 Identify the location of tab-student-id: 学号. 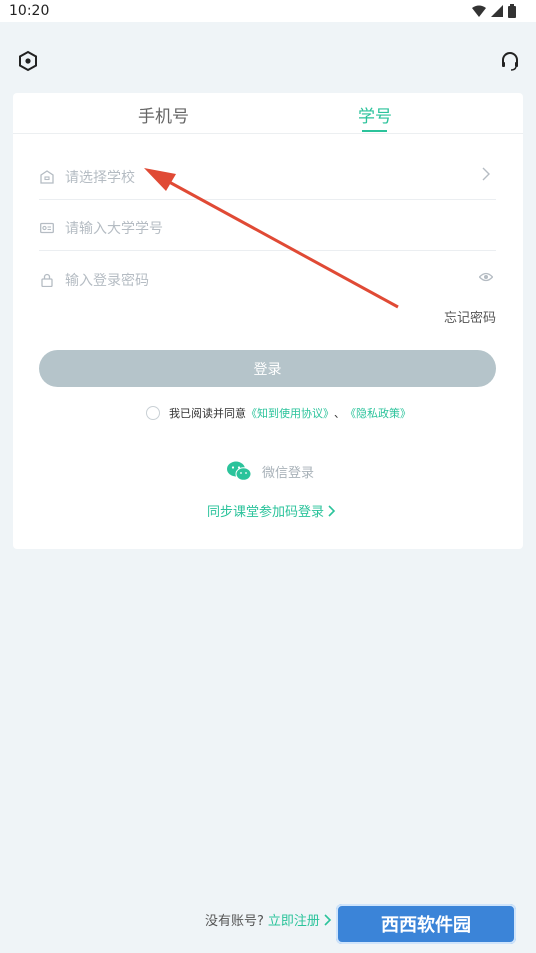
(375, 114).